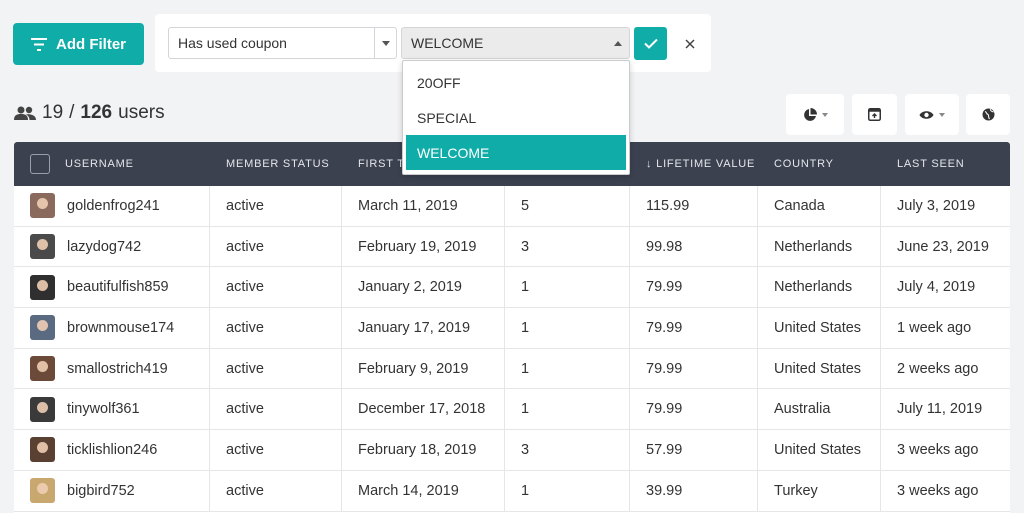 This screenshot has width=1024, height=513. What do you see at coordinates (40, 164) in the screenshot?
I see `select-all-checkbox` at bounding box center [40, 164].